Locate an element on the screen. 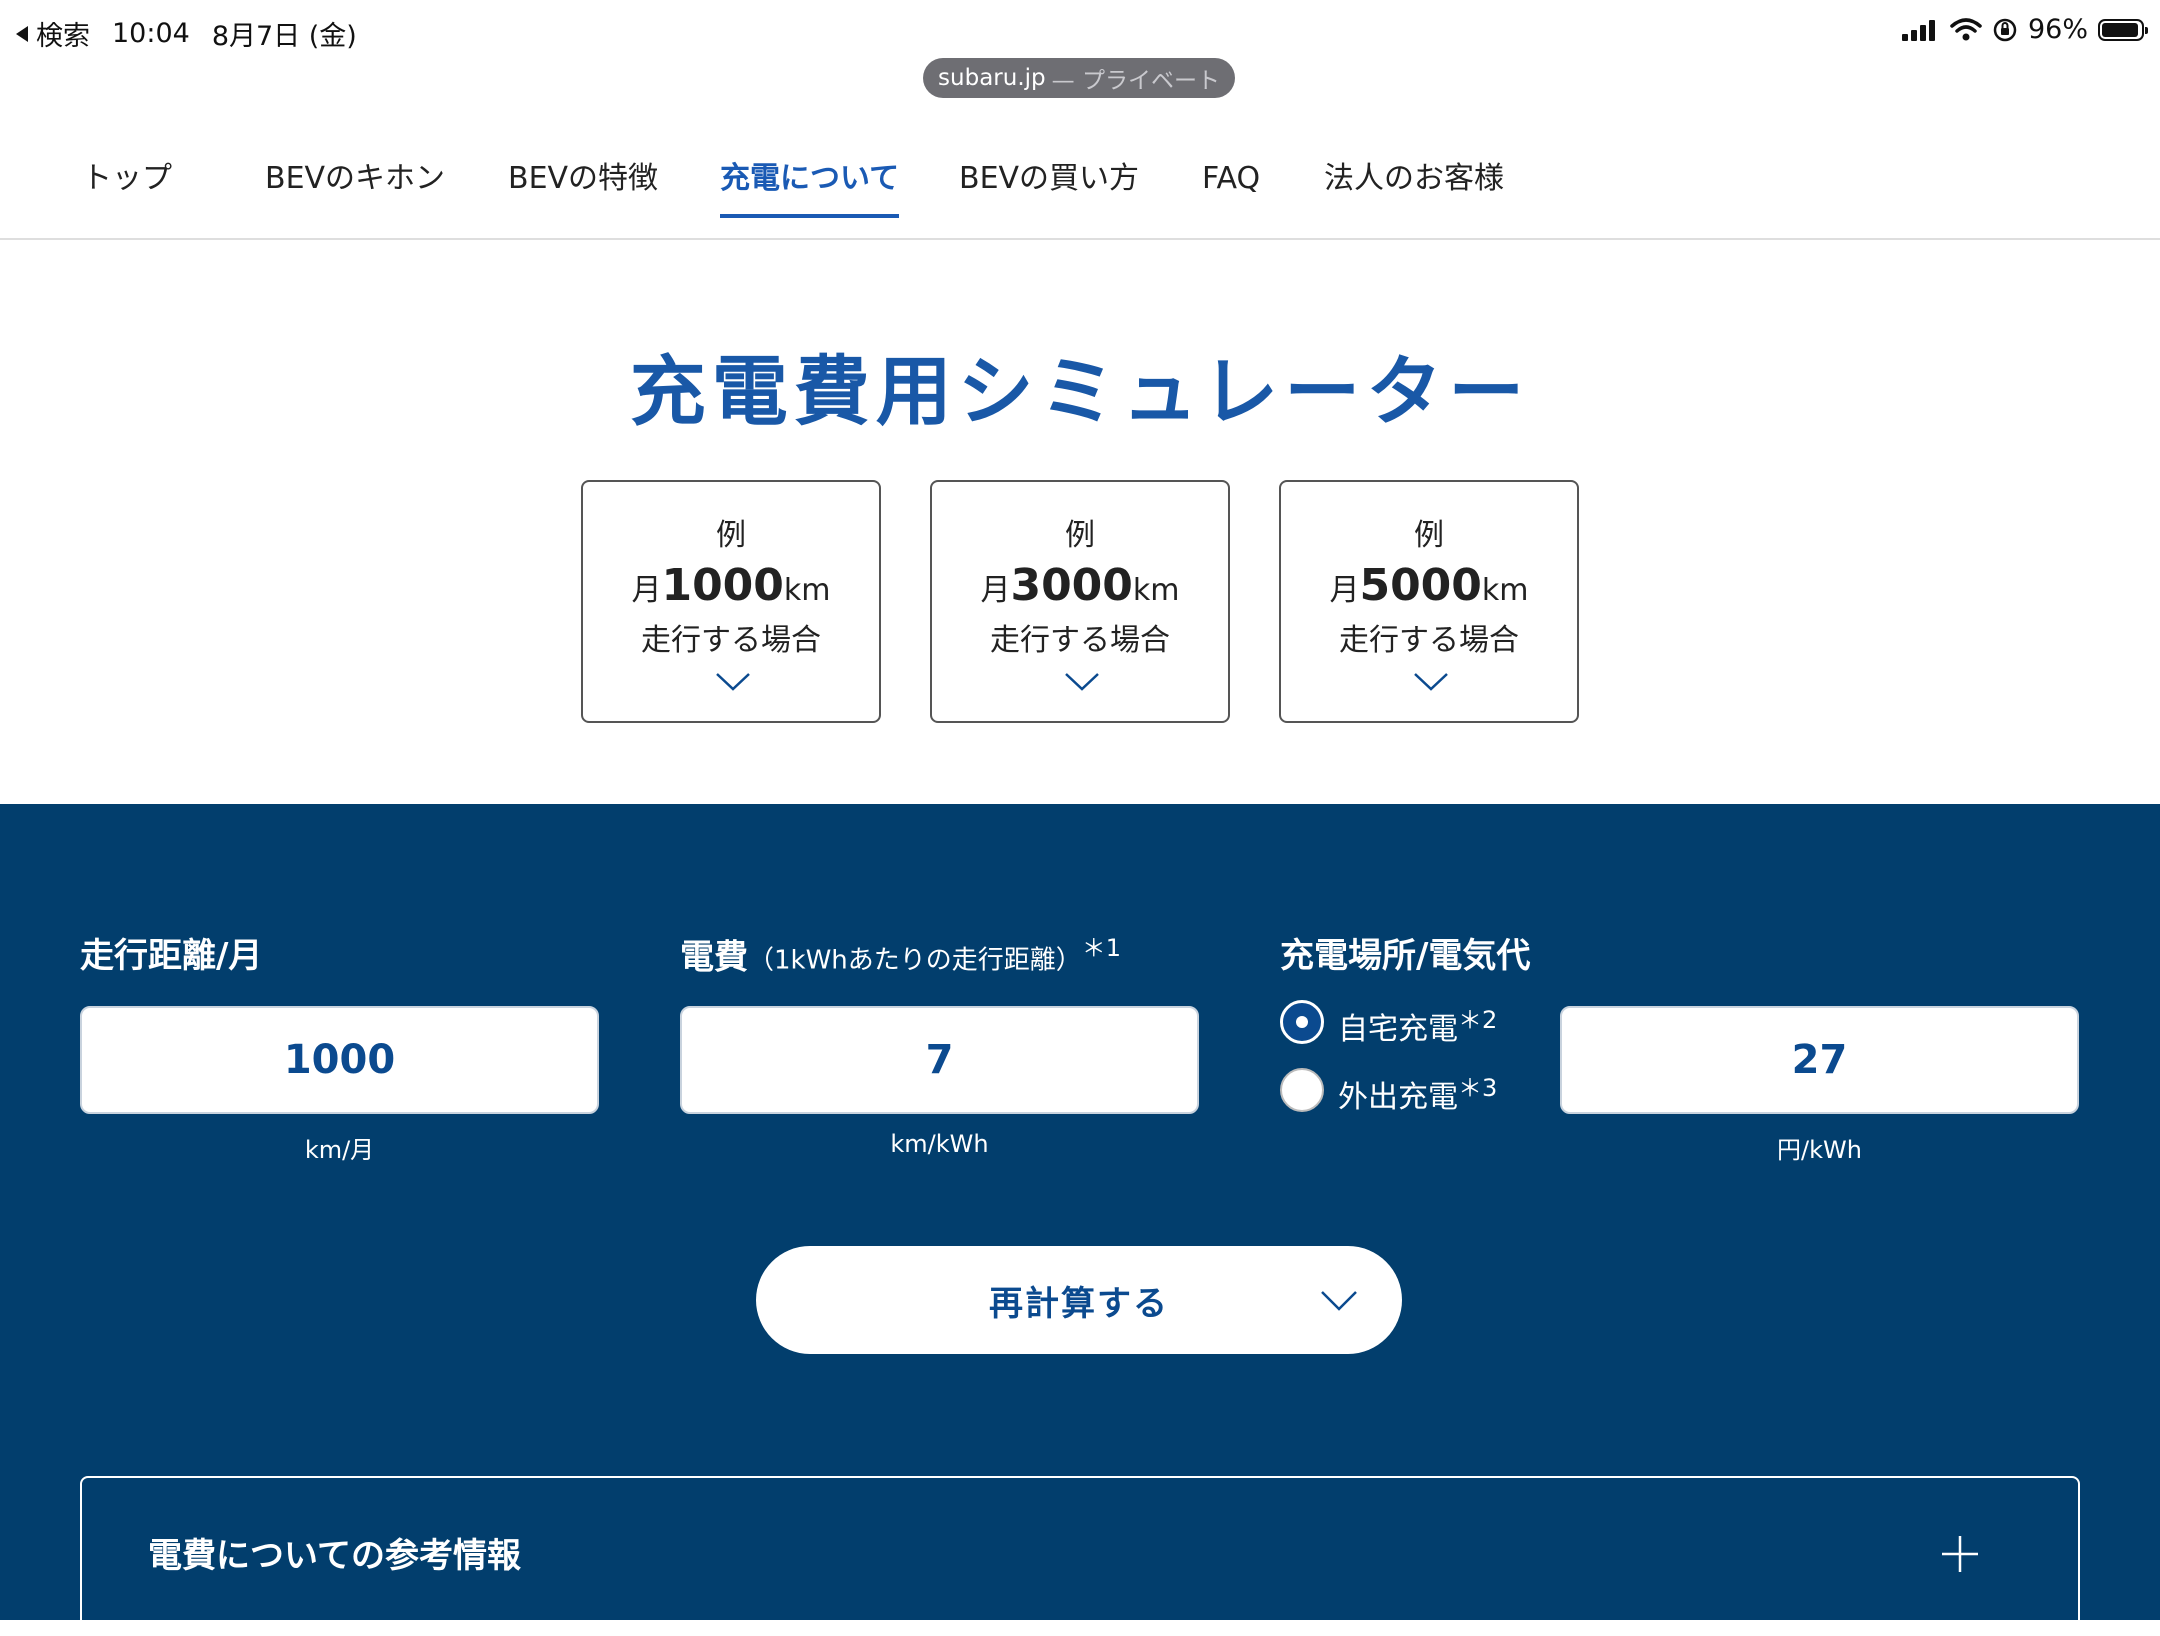 This screenshot has width=2160, height=1636. example-card-1000km: 例 月1000km 走行する場合 is located at coordinates (731, 601).